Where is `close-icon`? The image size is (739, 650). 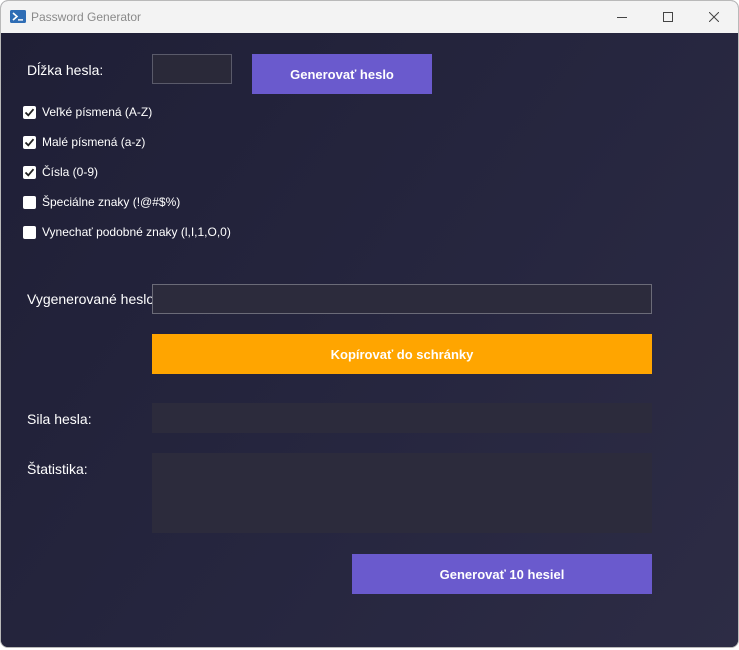 close-icon is located at coordinates (714, 17).